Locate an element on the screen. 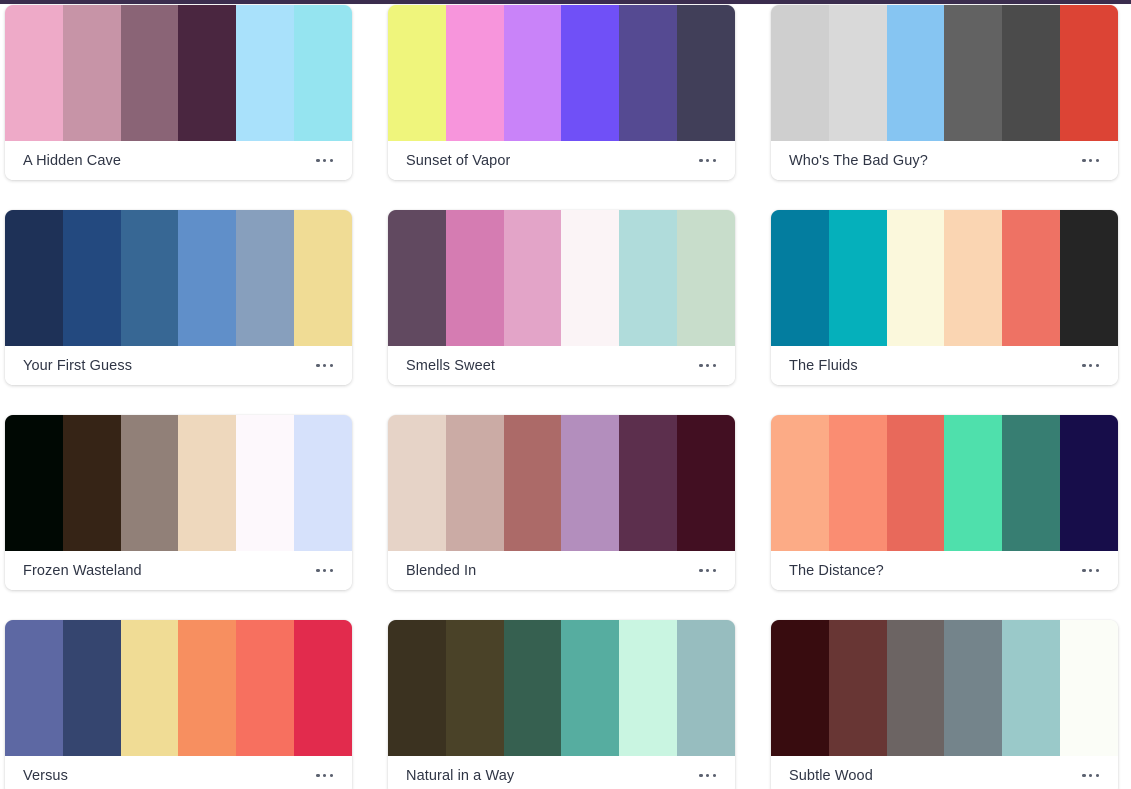 This screenshot has width=1131, height=789. palette-card: Blended In is located at coordinates (561, 502).